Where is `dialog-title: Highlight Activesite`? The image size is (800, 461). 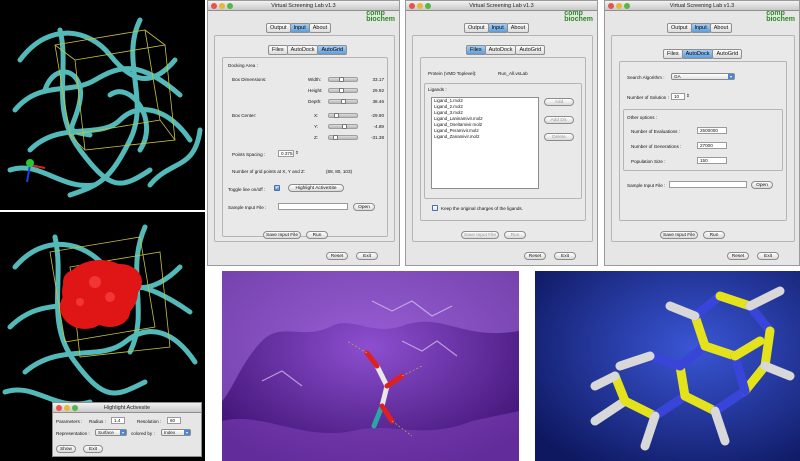
dialog-title: Highlight Activesite is located at coordinates (127, 408).